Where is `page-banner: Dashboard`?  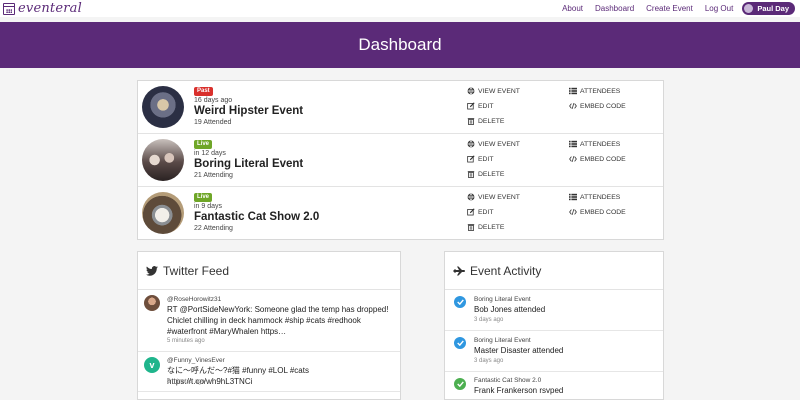 page-banner: Dashboard is located at coordinates (400, 45).